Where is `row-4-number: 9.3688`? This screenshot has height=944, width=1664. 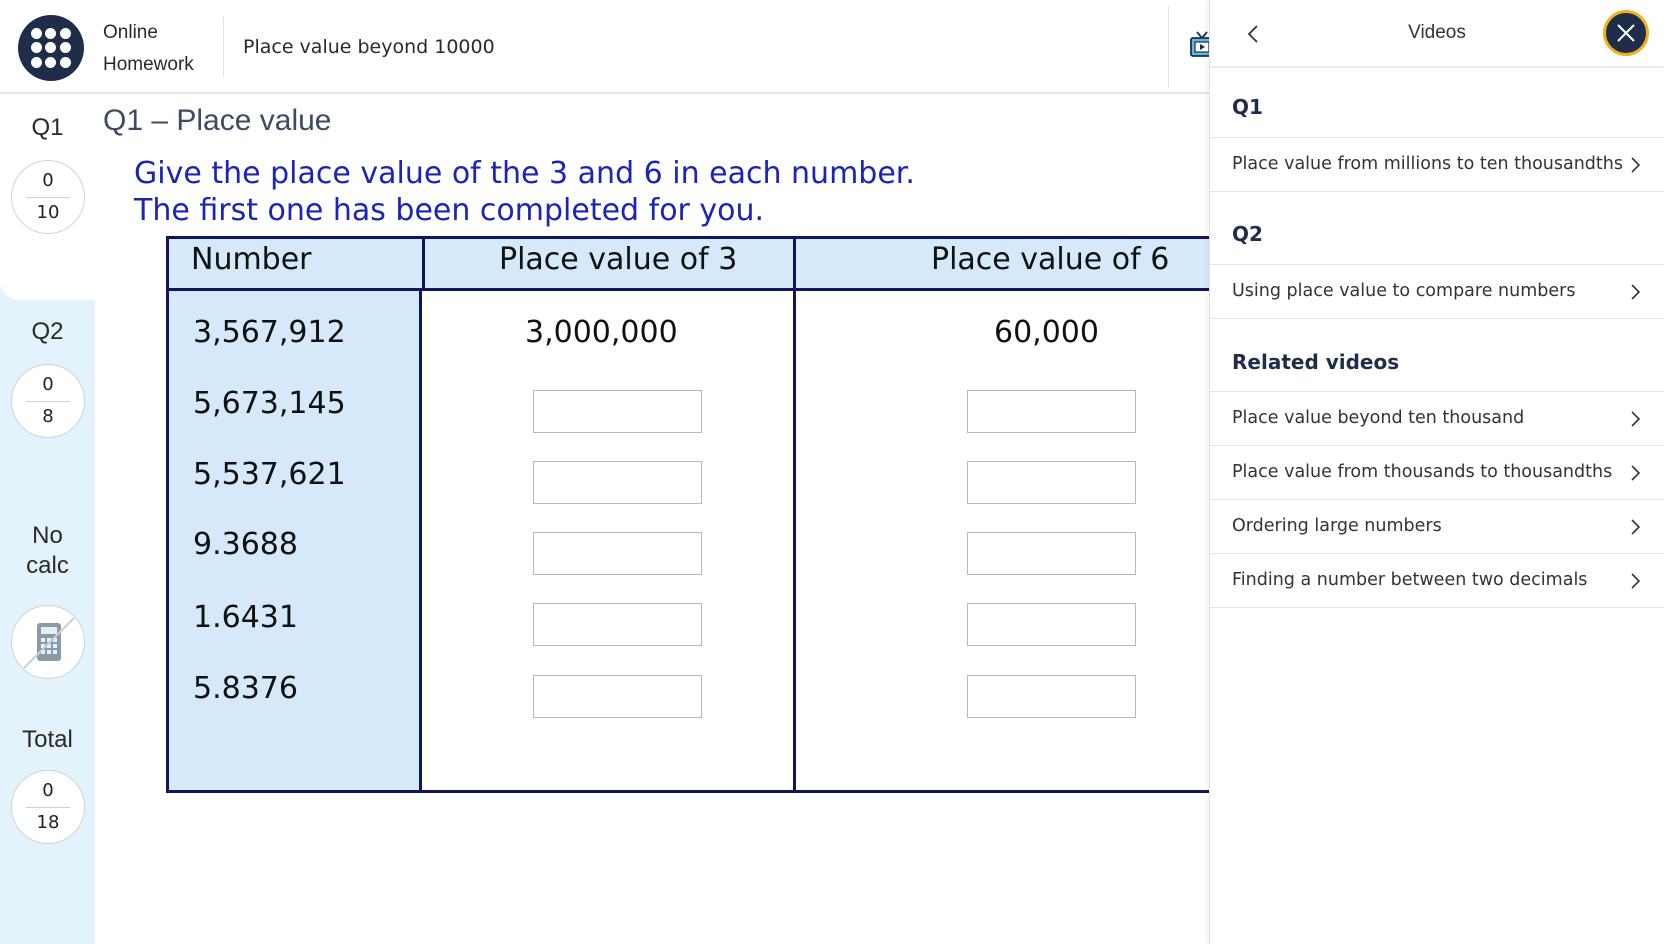
row-4-number: 9.3688 is located at coordinates (245, 544).